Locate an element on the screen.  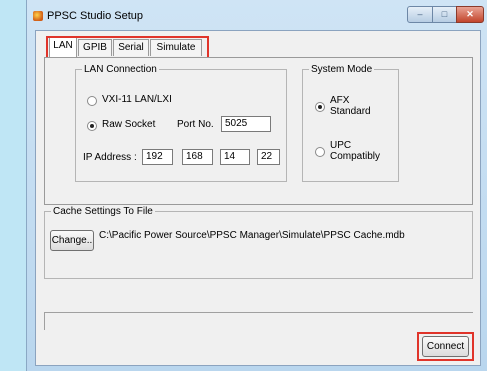
tab-lan: LAN is located at coordinates (63, 47).